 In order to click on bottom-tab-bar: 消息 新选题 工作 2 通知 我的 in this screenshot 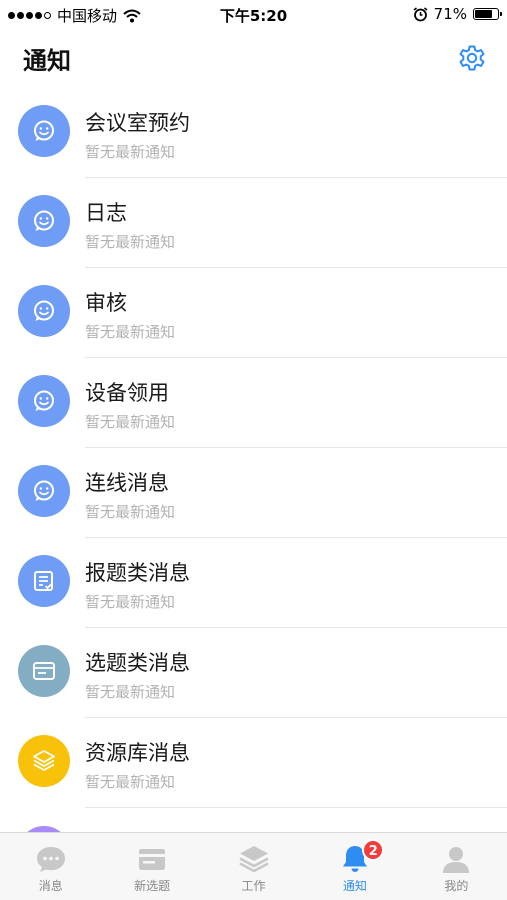, I will do `click(253, 866)`.